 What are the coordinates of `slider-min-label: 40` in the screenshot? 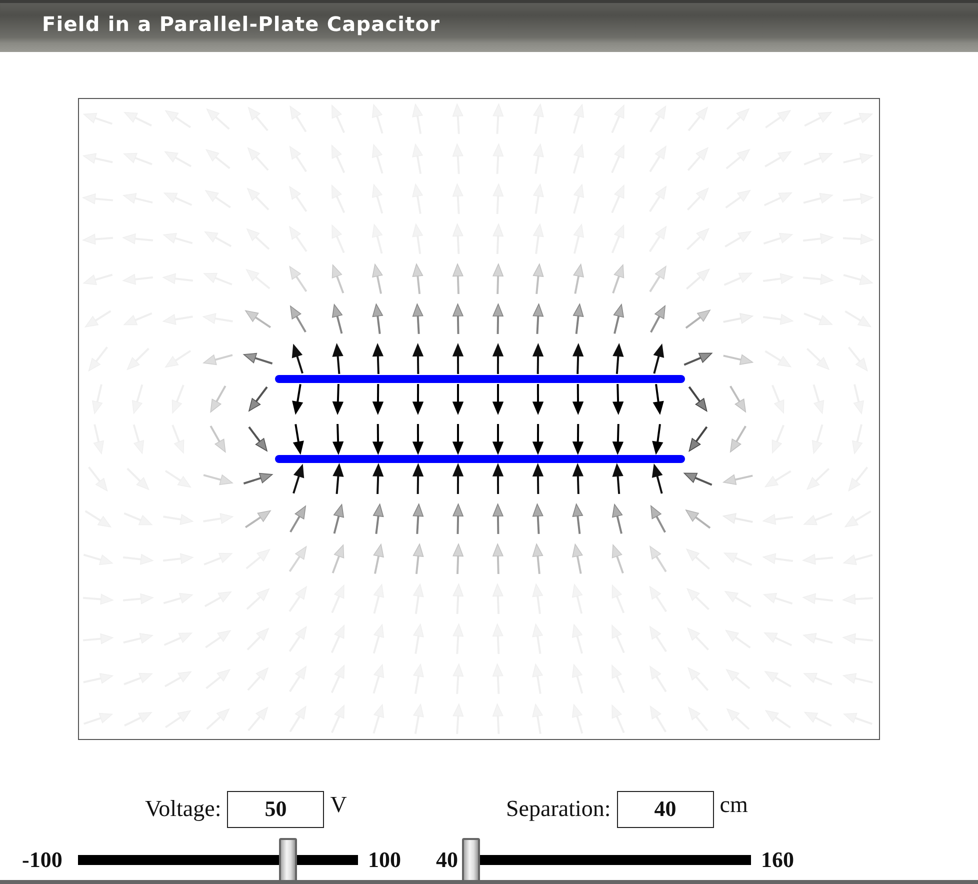 It's located at (447, 860).